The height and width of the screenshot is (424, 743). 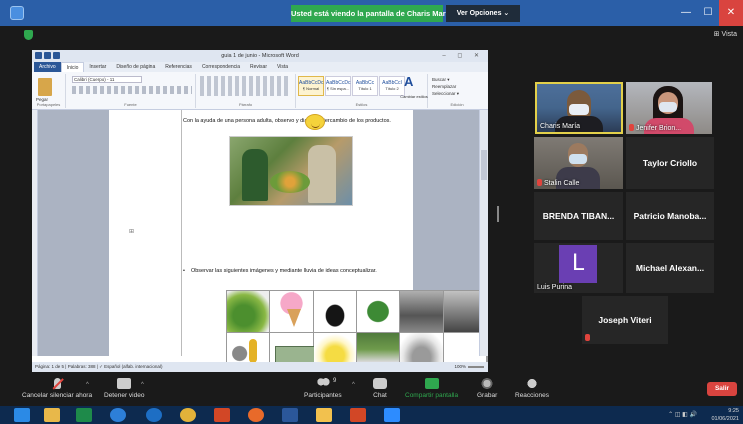 What do you see at coordinates (291, 171) in the screenshot?
I see `market-photo` at bounding box center [291, 171].